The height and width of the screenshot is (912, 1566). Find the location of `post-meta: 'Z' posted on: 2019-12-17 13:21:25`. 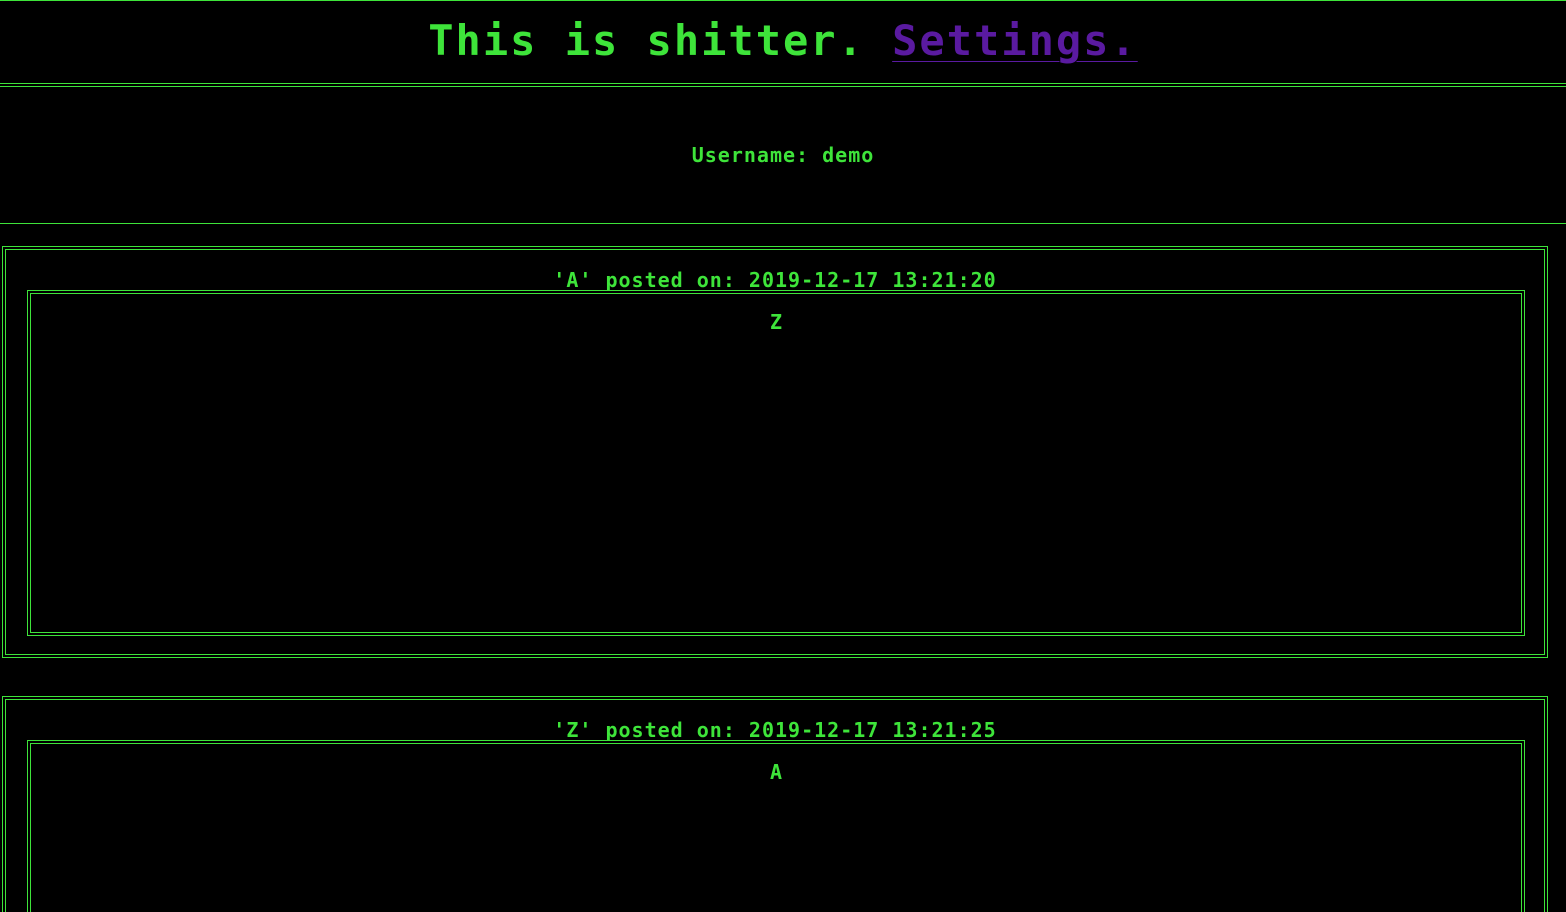

post-meta: 'Z' posted on: 2019-12-17 13:21:25 is located at coordinates (775, 730).